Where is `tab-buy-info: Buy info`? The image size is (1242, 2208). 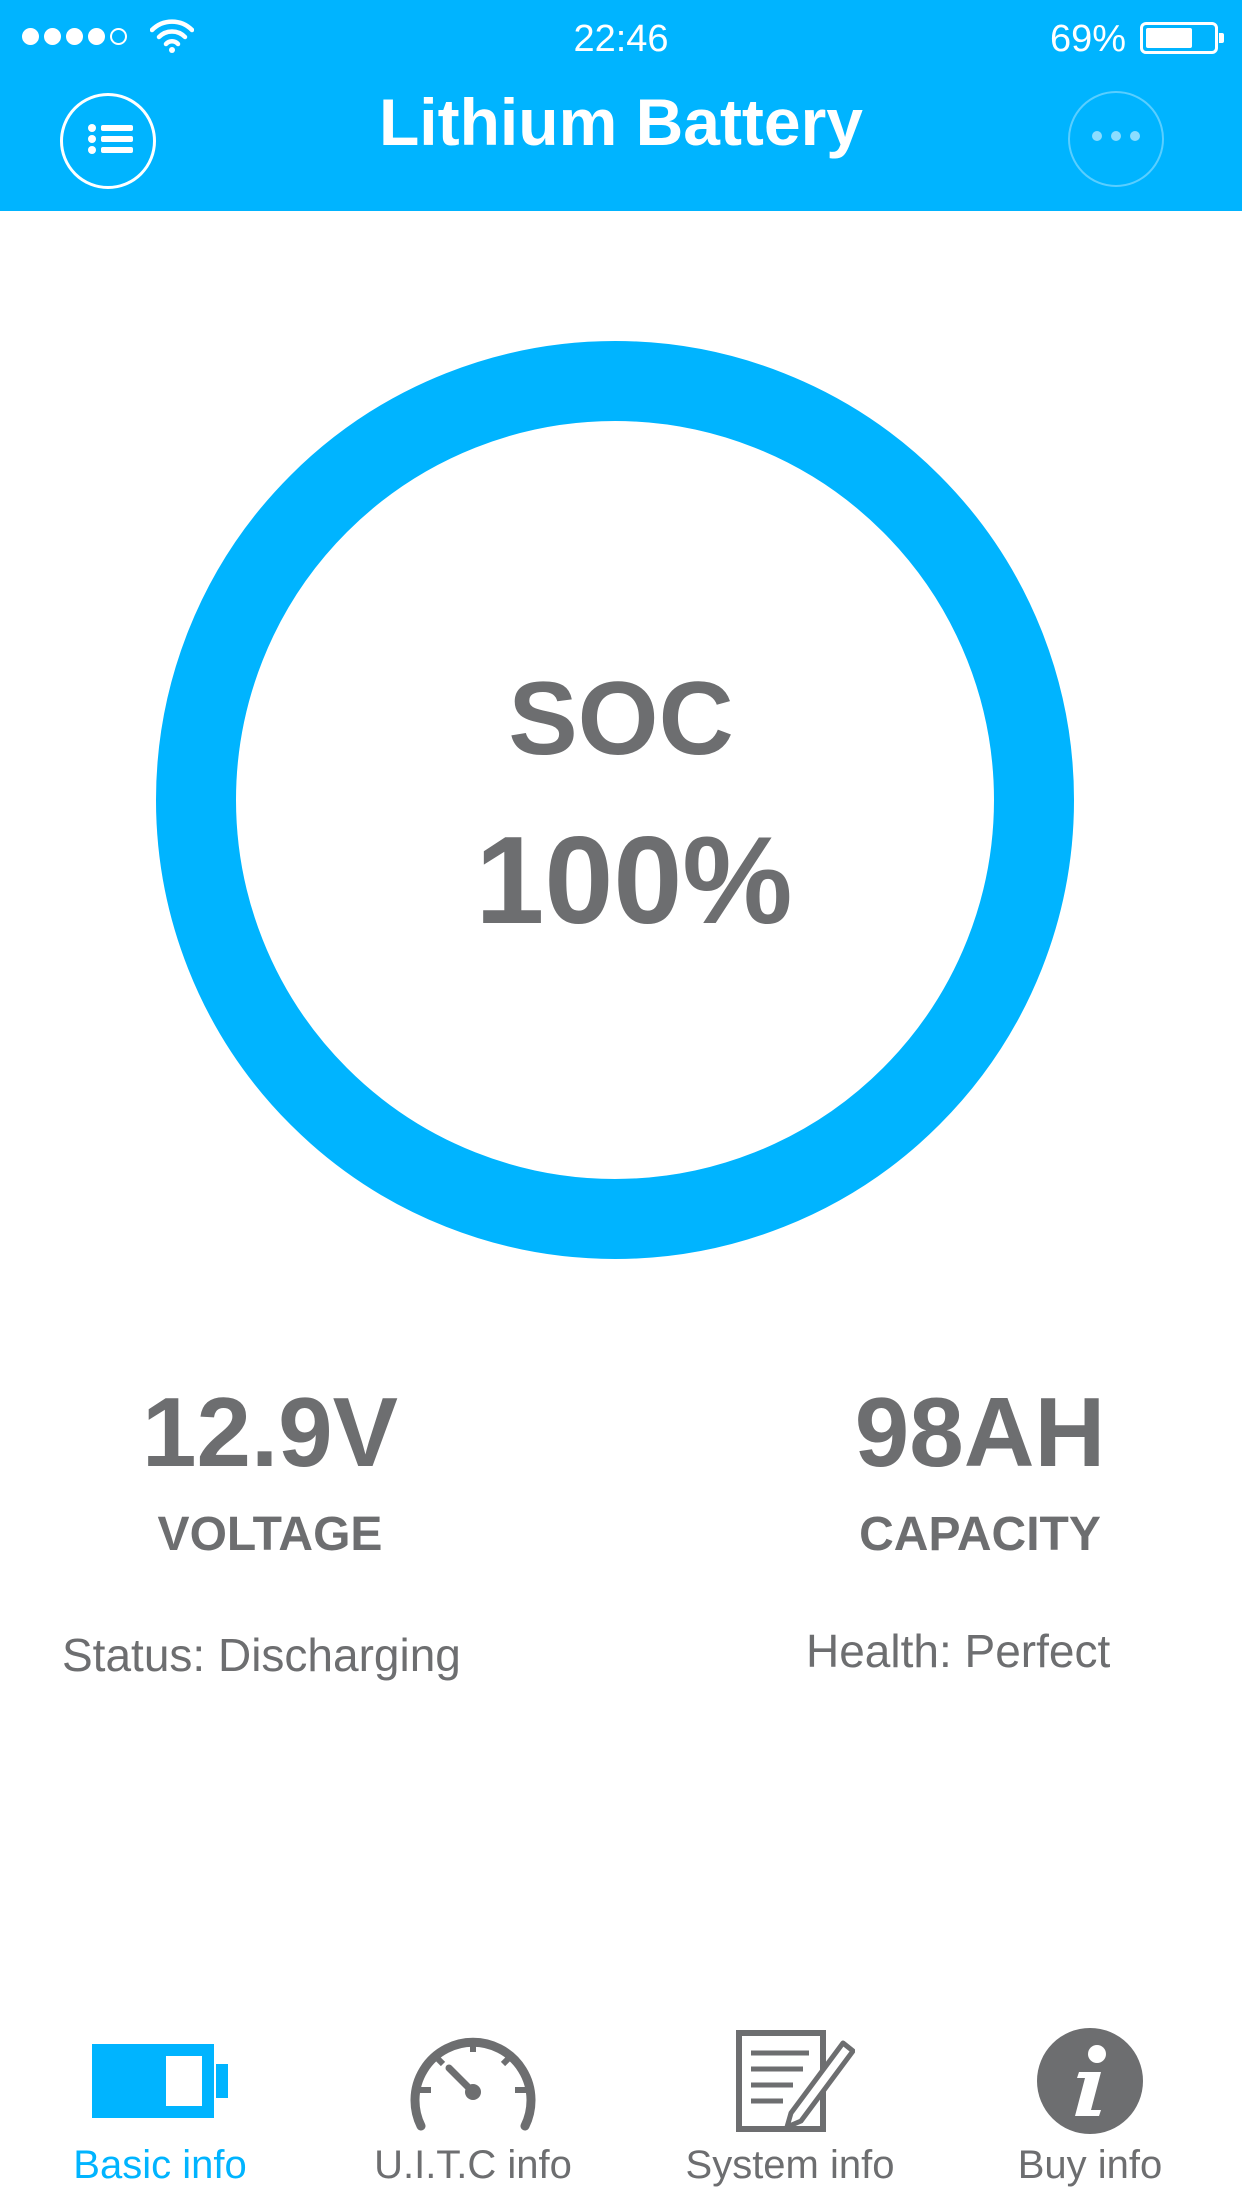
tab-buy-info: Buy info is located at coordinates (1090, 2108).